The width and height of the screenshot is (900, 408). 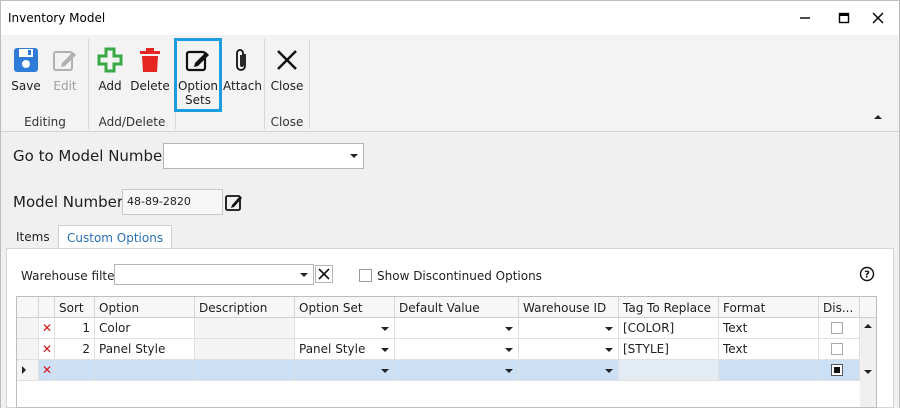 I want to click on cell-sort: 2, so click(x=75, y=349).